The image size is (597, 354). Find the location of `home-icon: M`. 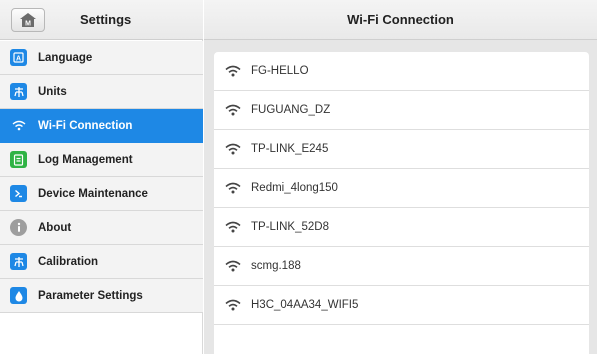

home-icon: M is located at coordinates (28, 20).